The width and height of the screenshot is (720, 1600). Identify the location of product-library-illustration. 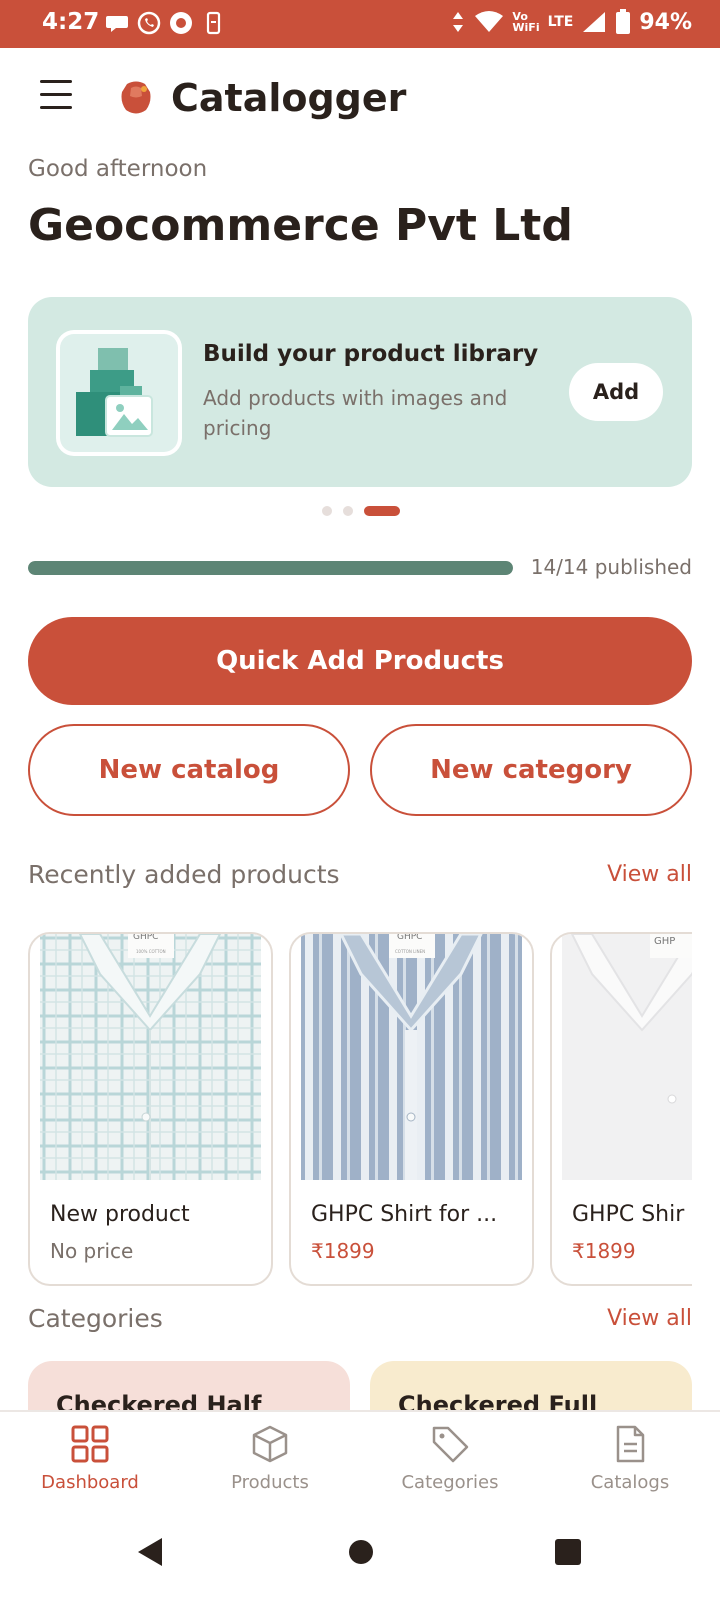
(119, 393).